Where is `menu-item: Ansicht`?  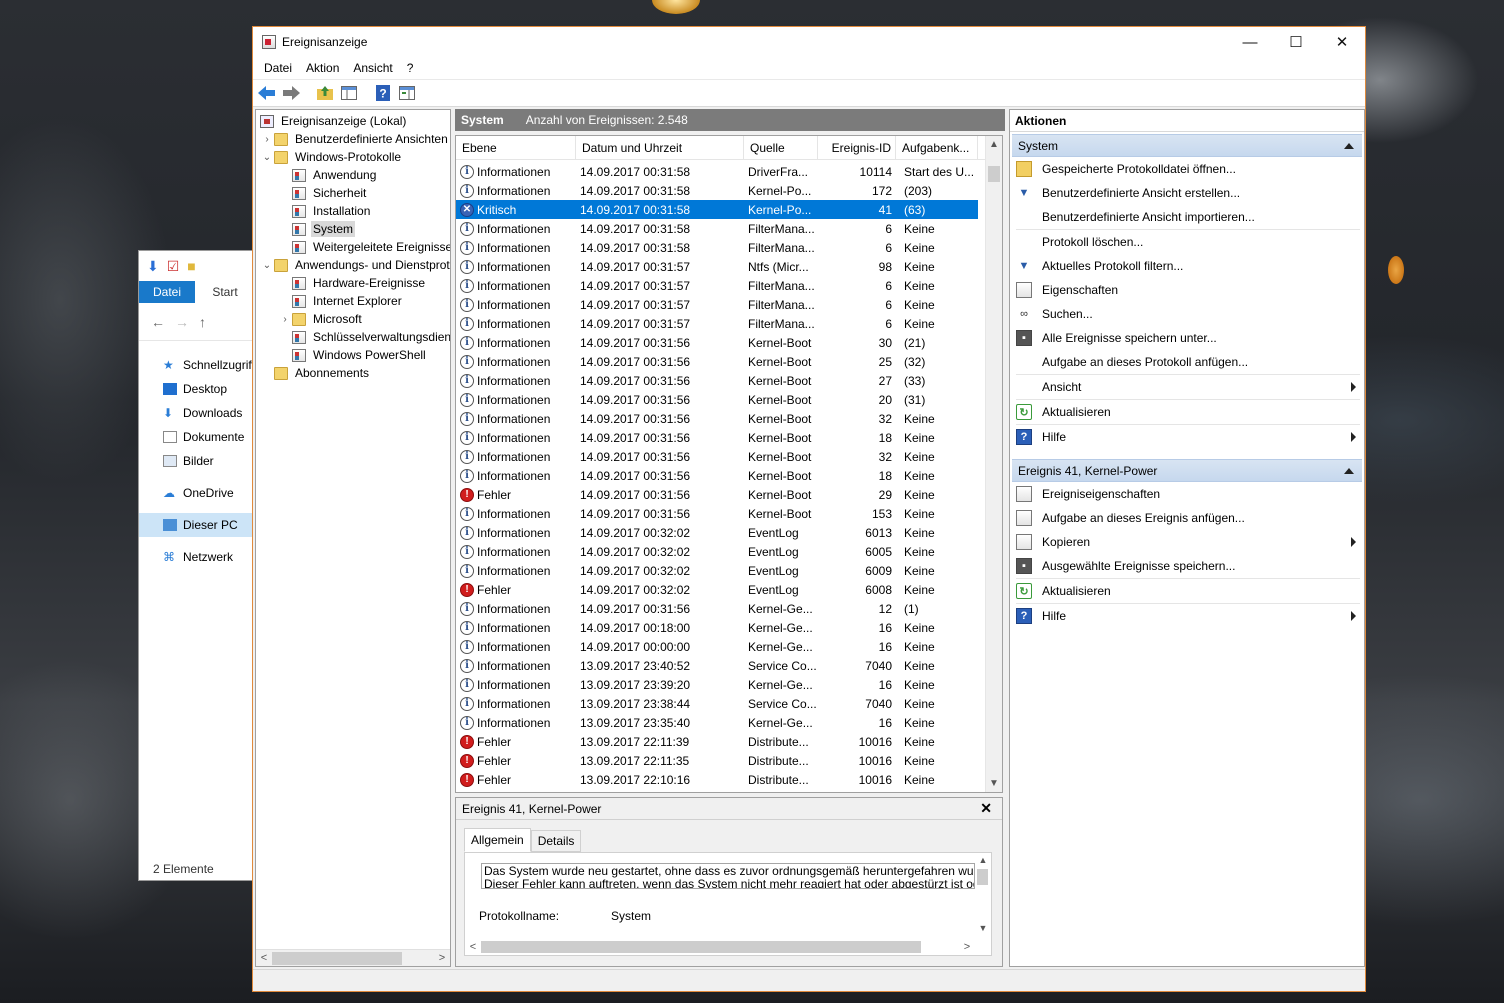 menu-item: Ansicht is located at coordinates (372, 68).